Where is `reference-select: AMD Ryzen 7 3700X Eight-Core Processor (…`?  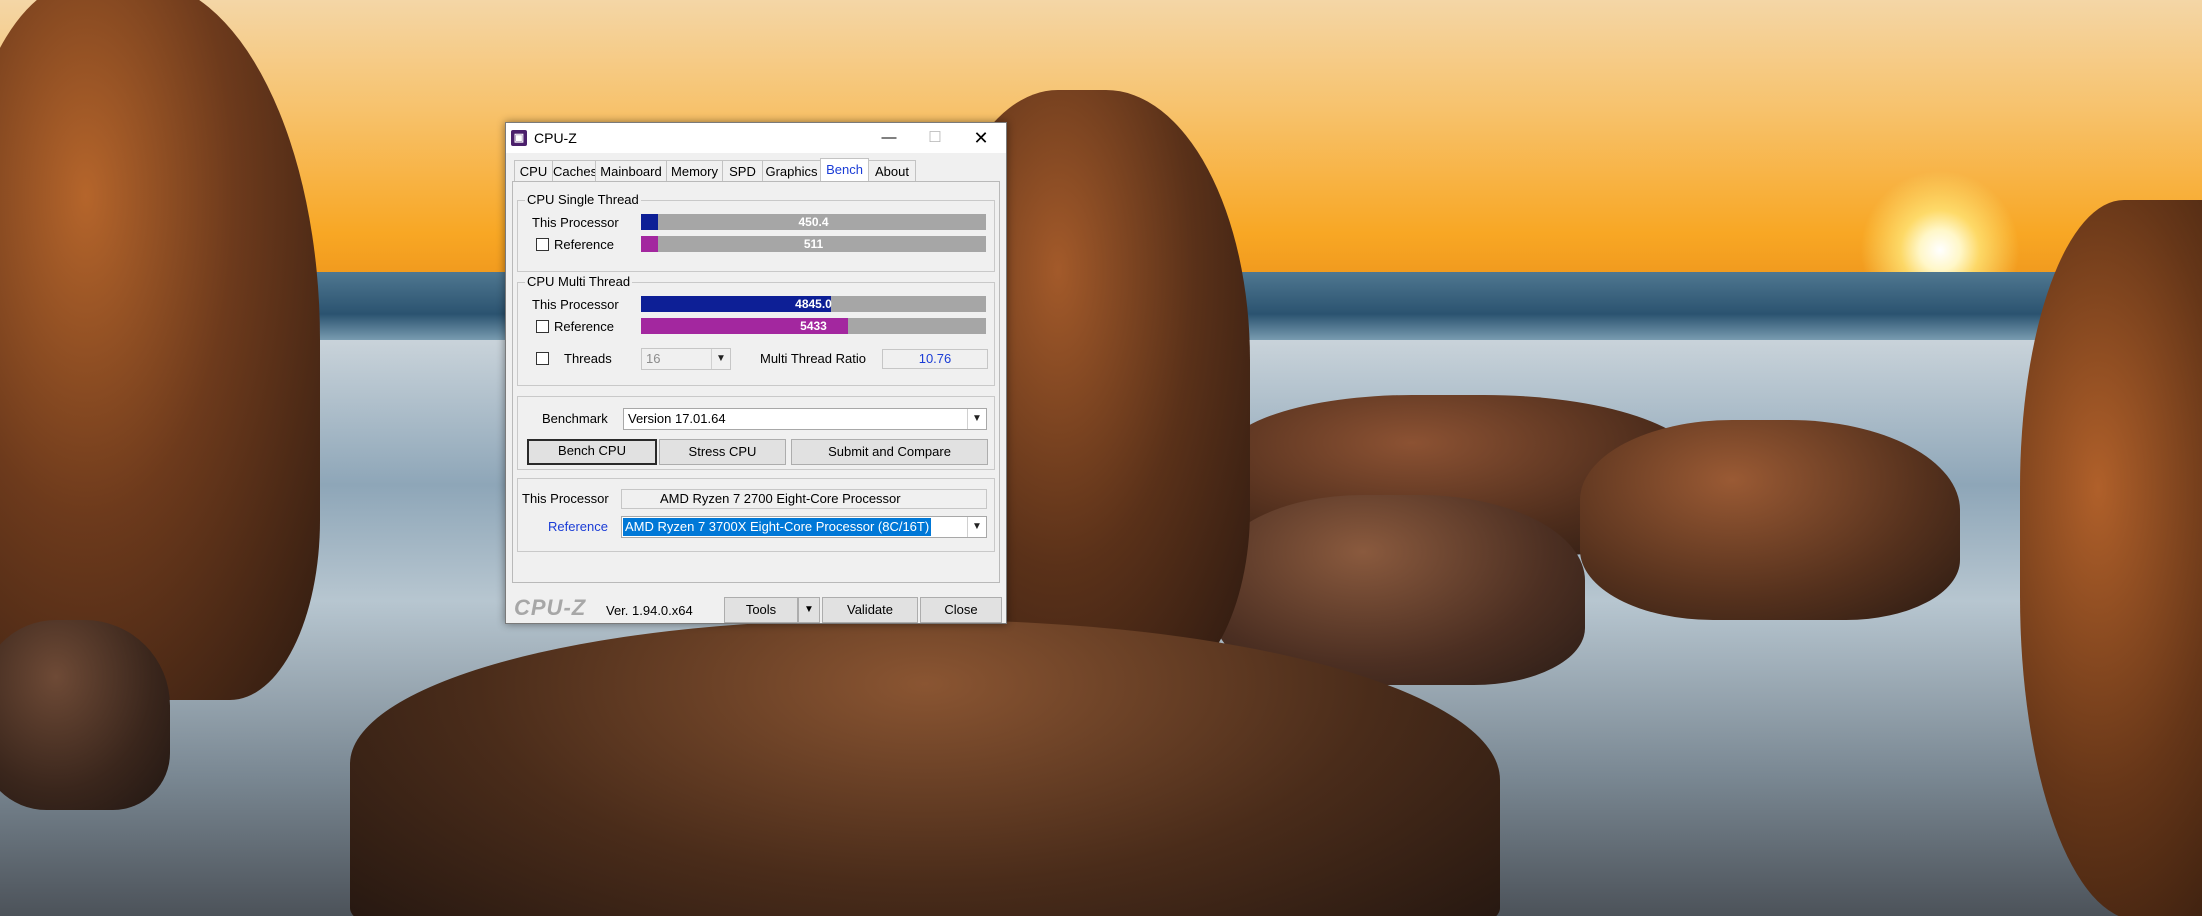
reference-select: AMD Ryzen 7 3700X Eight-Core Processor (… is located at coordinates (804, 527).